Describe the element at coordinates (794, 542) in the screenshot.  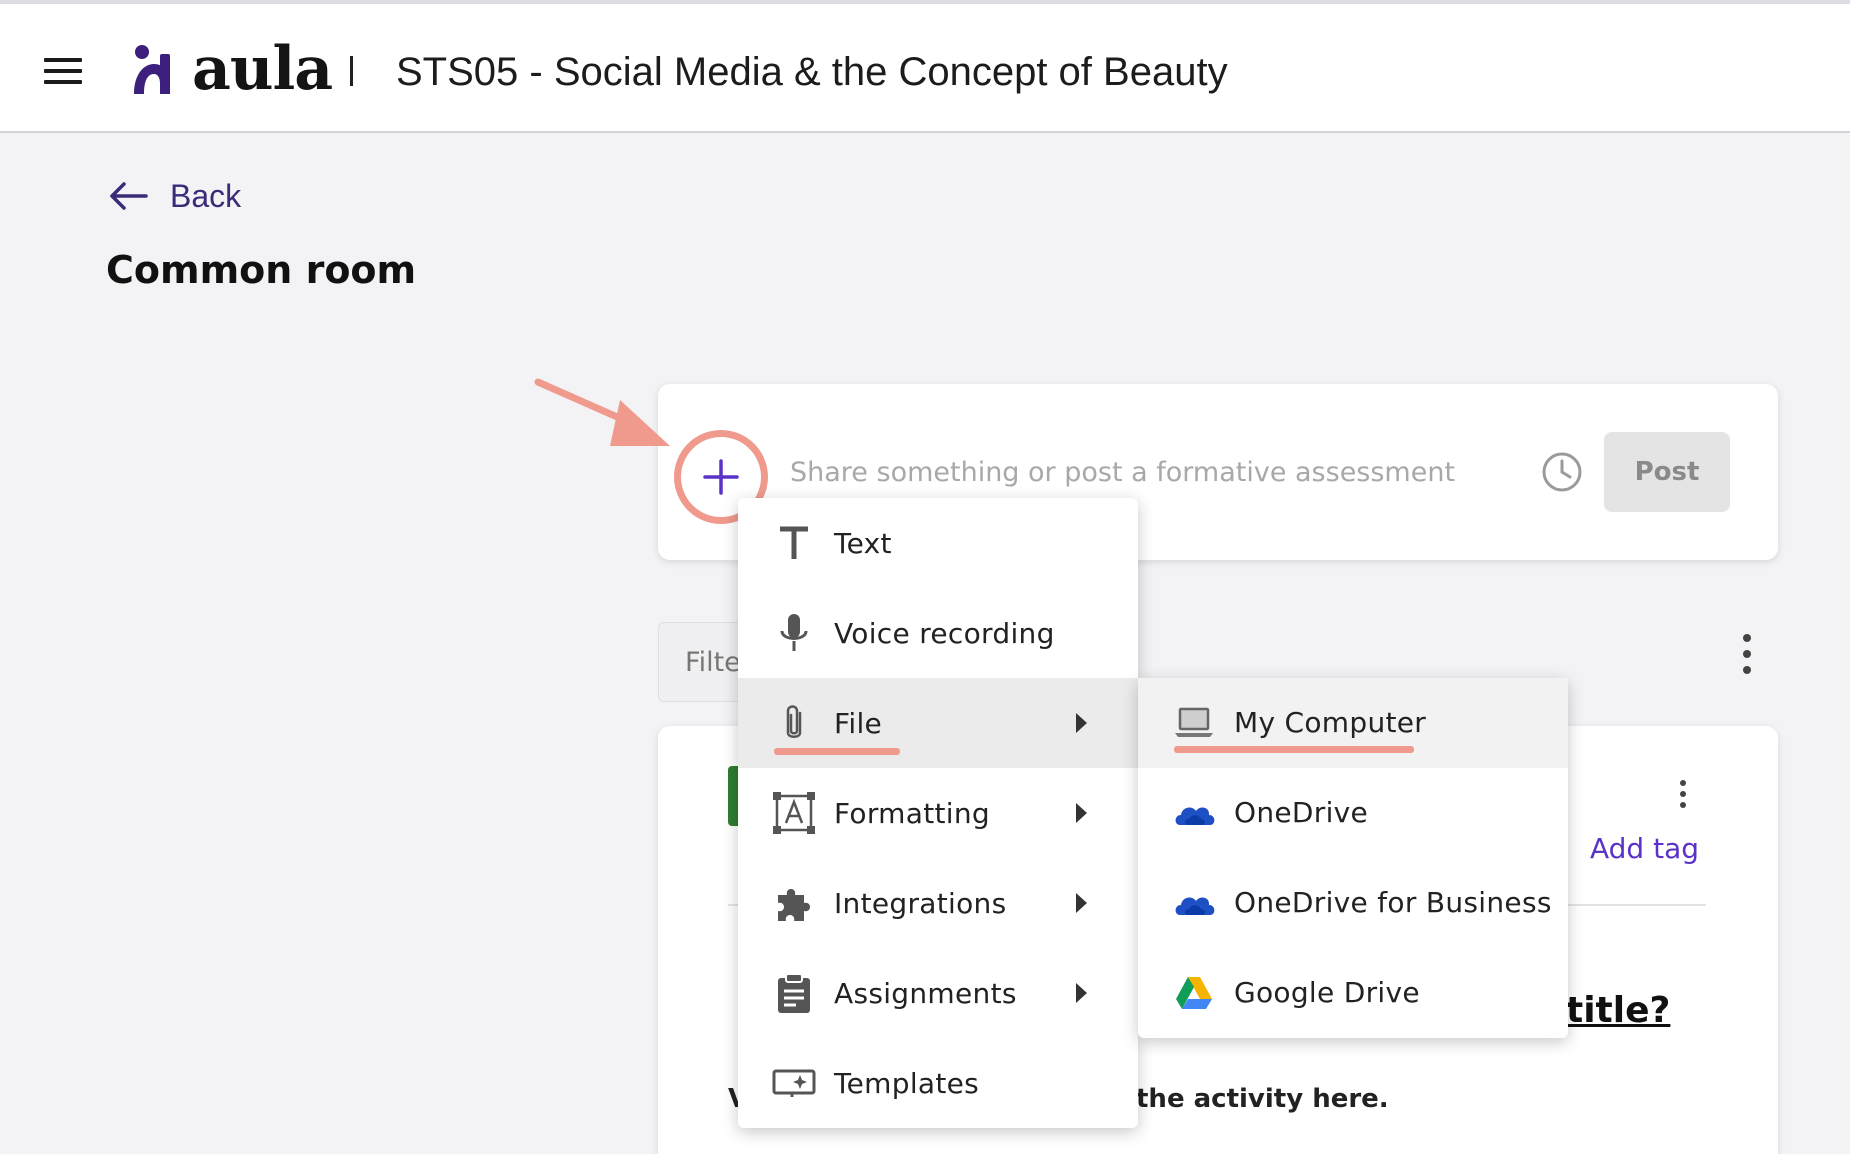
I see `text-icon` at that location.